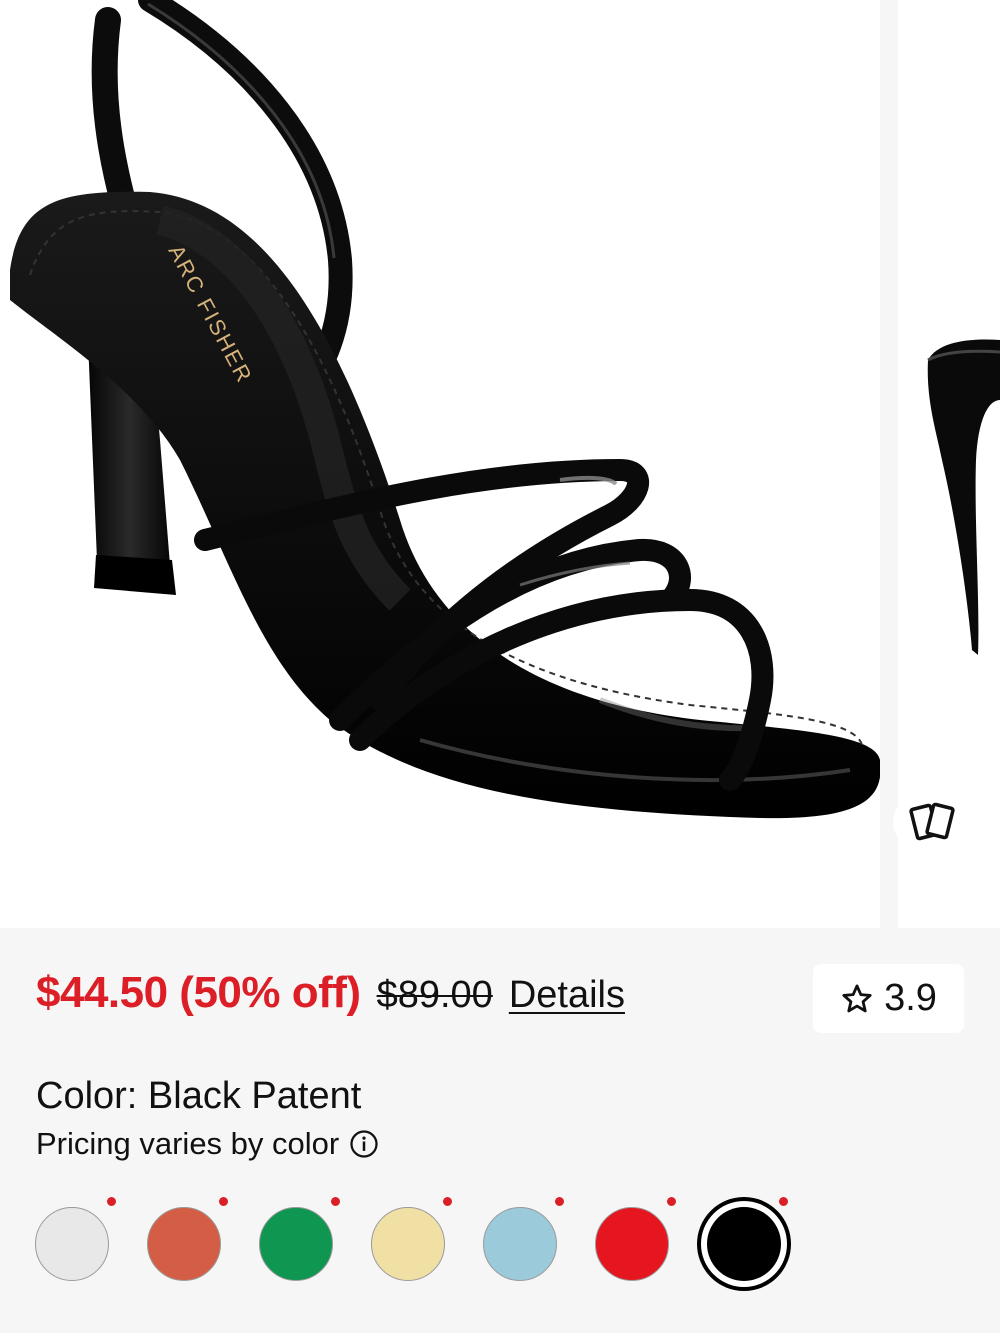 Image resolution: width=1000 pixels, height=1333 pixels. I want to click on color-swatch-black, so click(744, 1244).